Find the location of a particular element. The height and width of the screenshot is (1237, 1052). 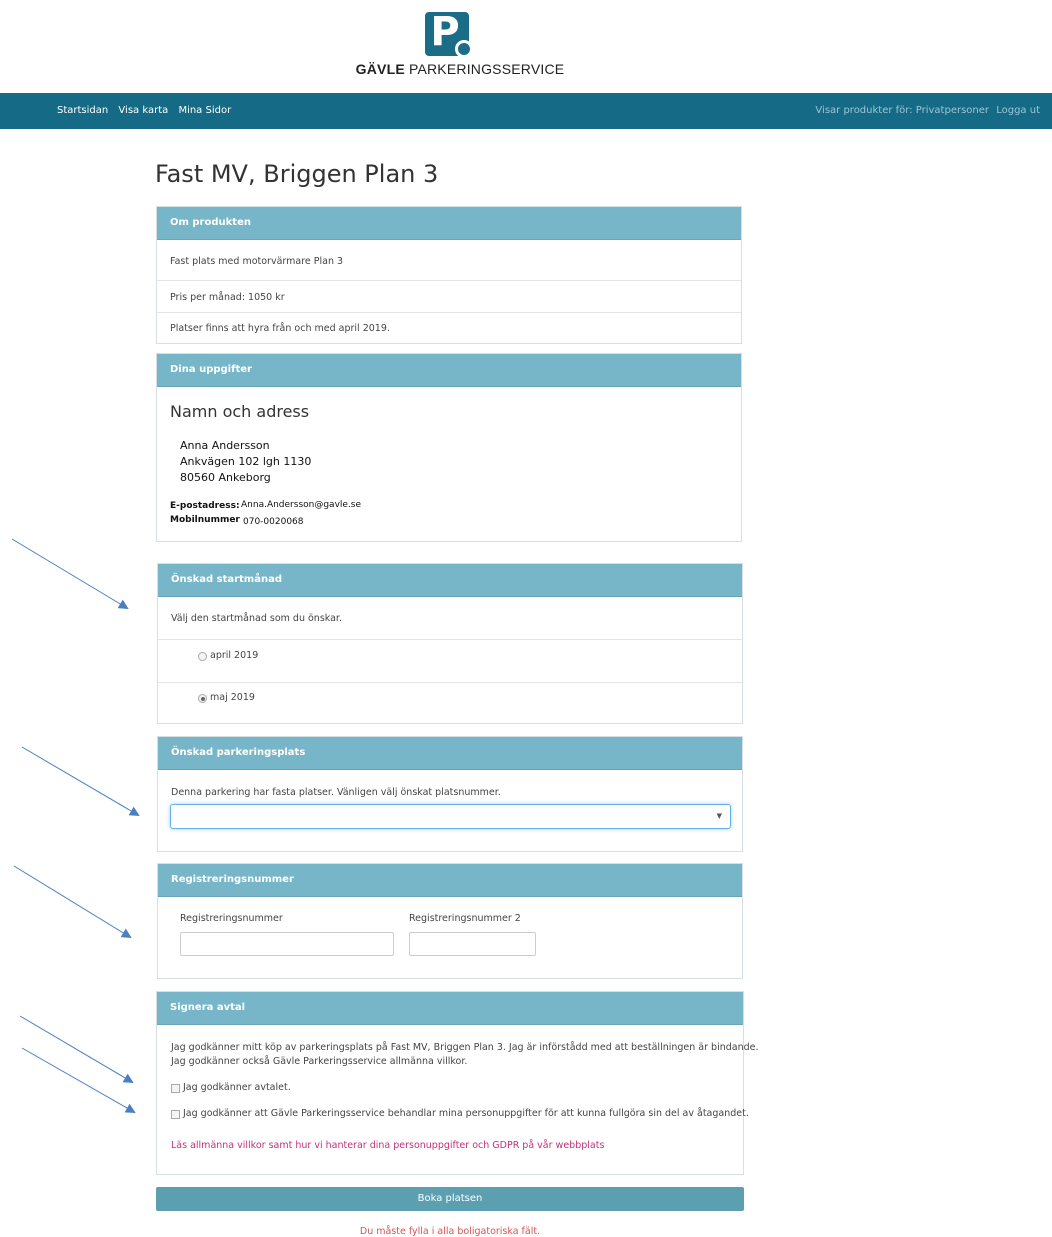

product-price: Pris per månad: 1050 kr is located at coordinates (227, 297).